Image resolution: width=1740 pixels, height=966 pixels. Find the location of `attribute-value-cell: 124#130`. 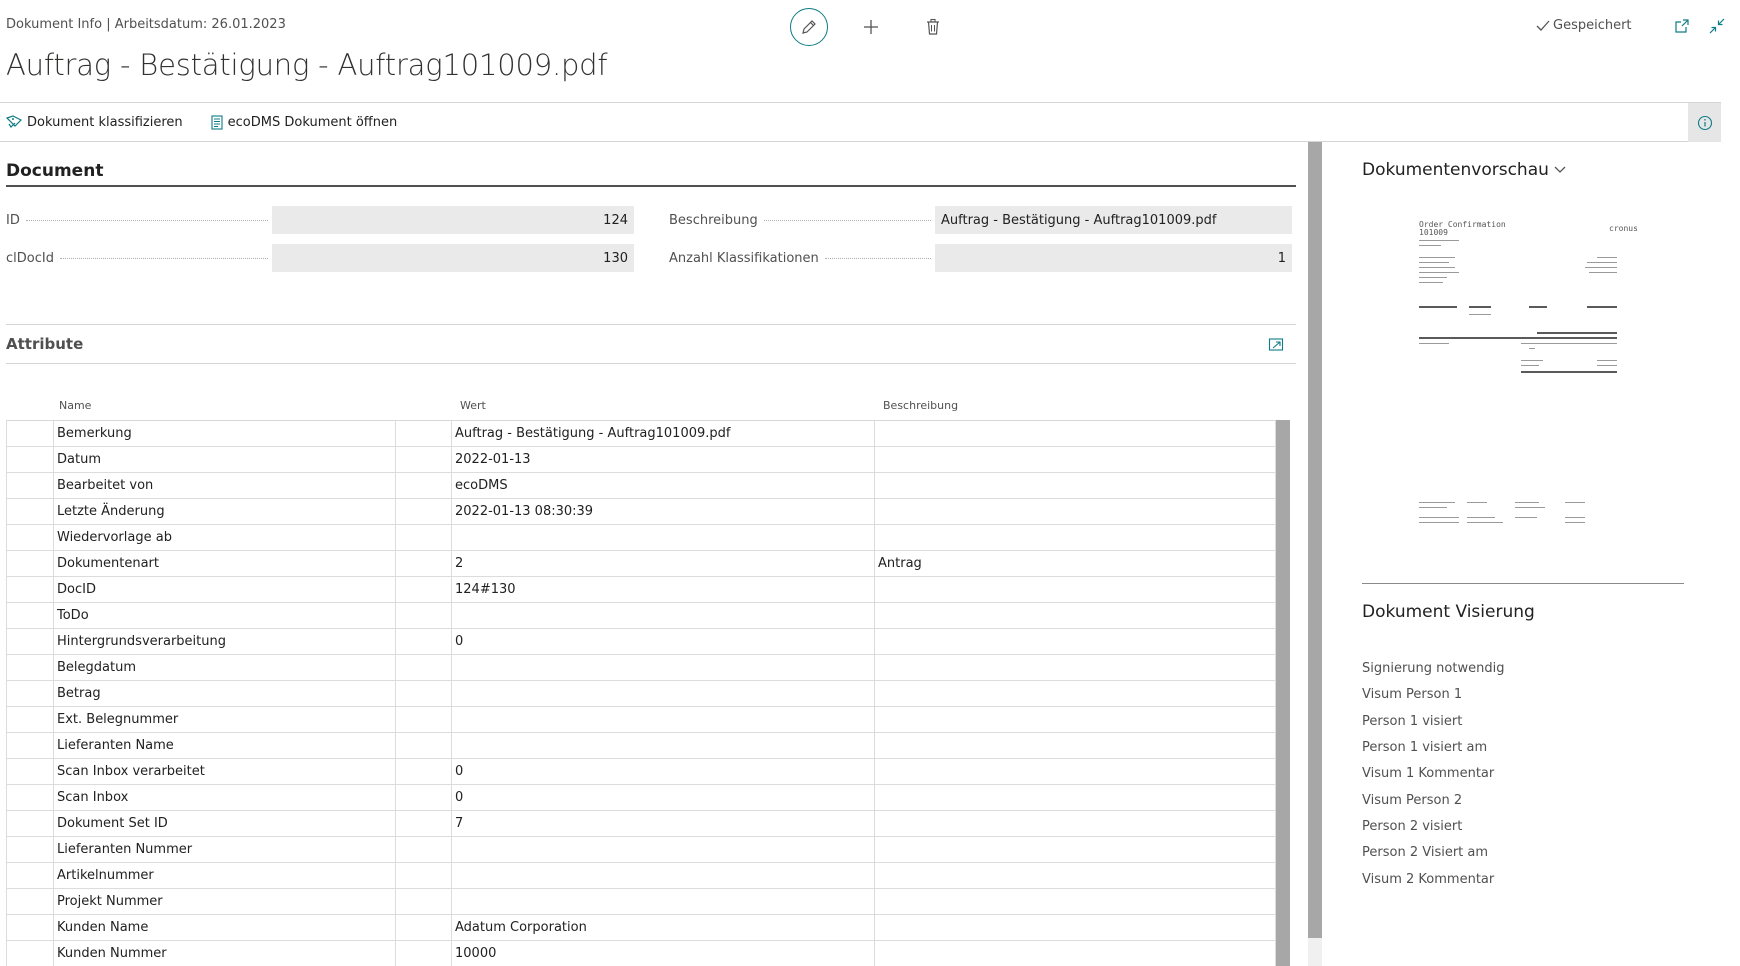

attribute-value-cell: 124#130 is located at coordinates (663, 589).